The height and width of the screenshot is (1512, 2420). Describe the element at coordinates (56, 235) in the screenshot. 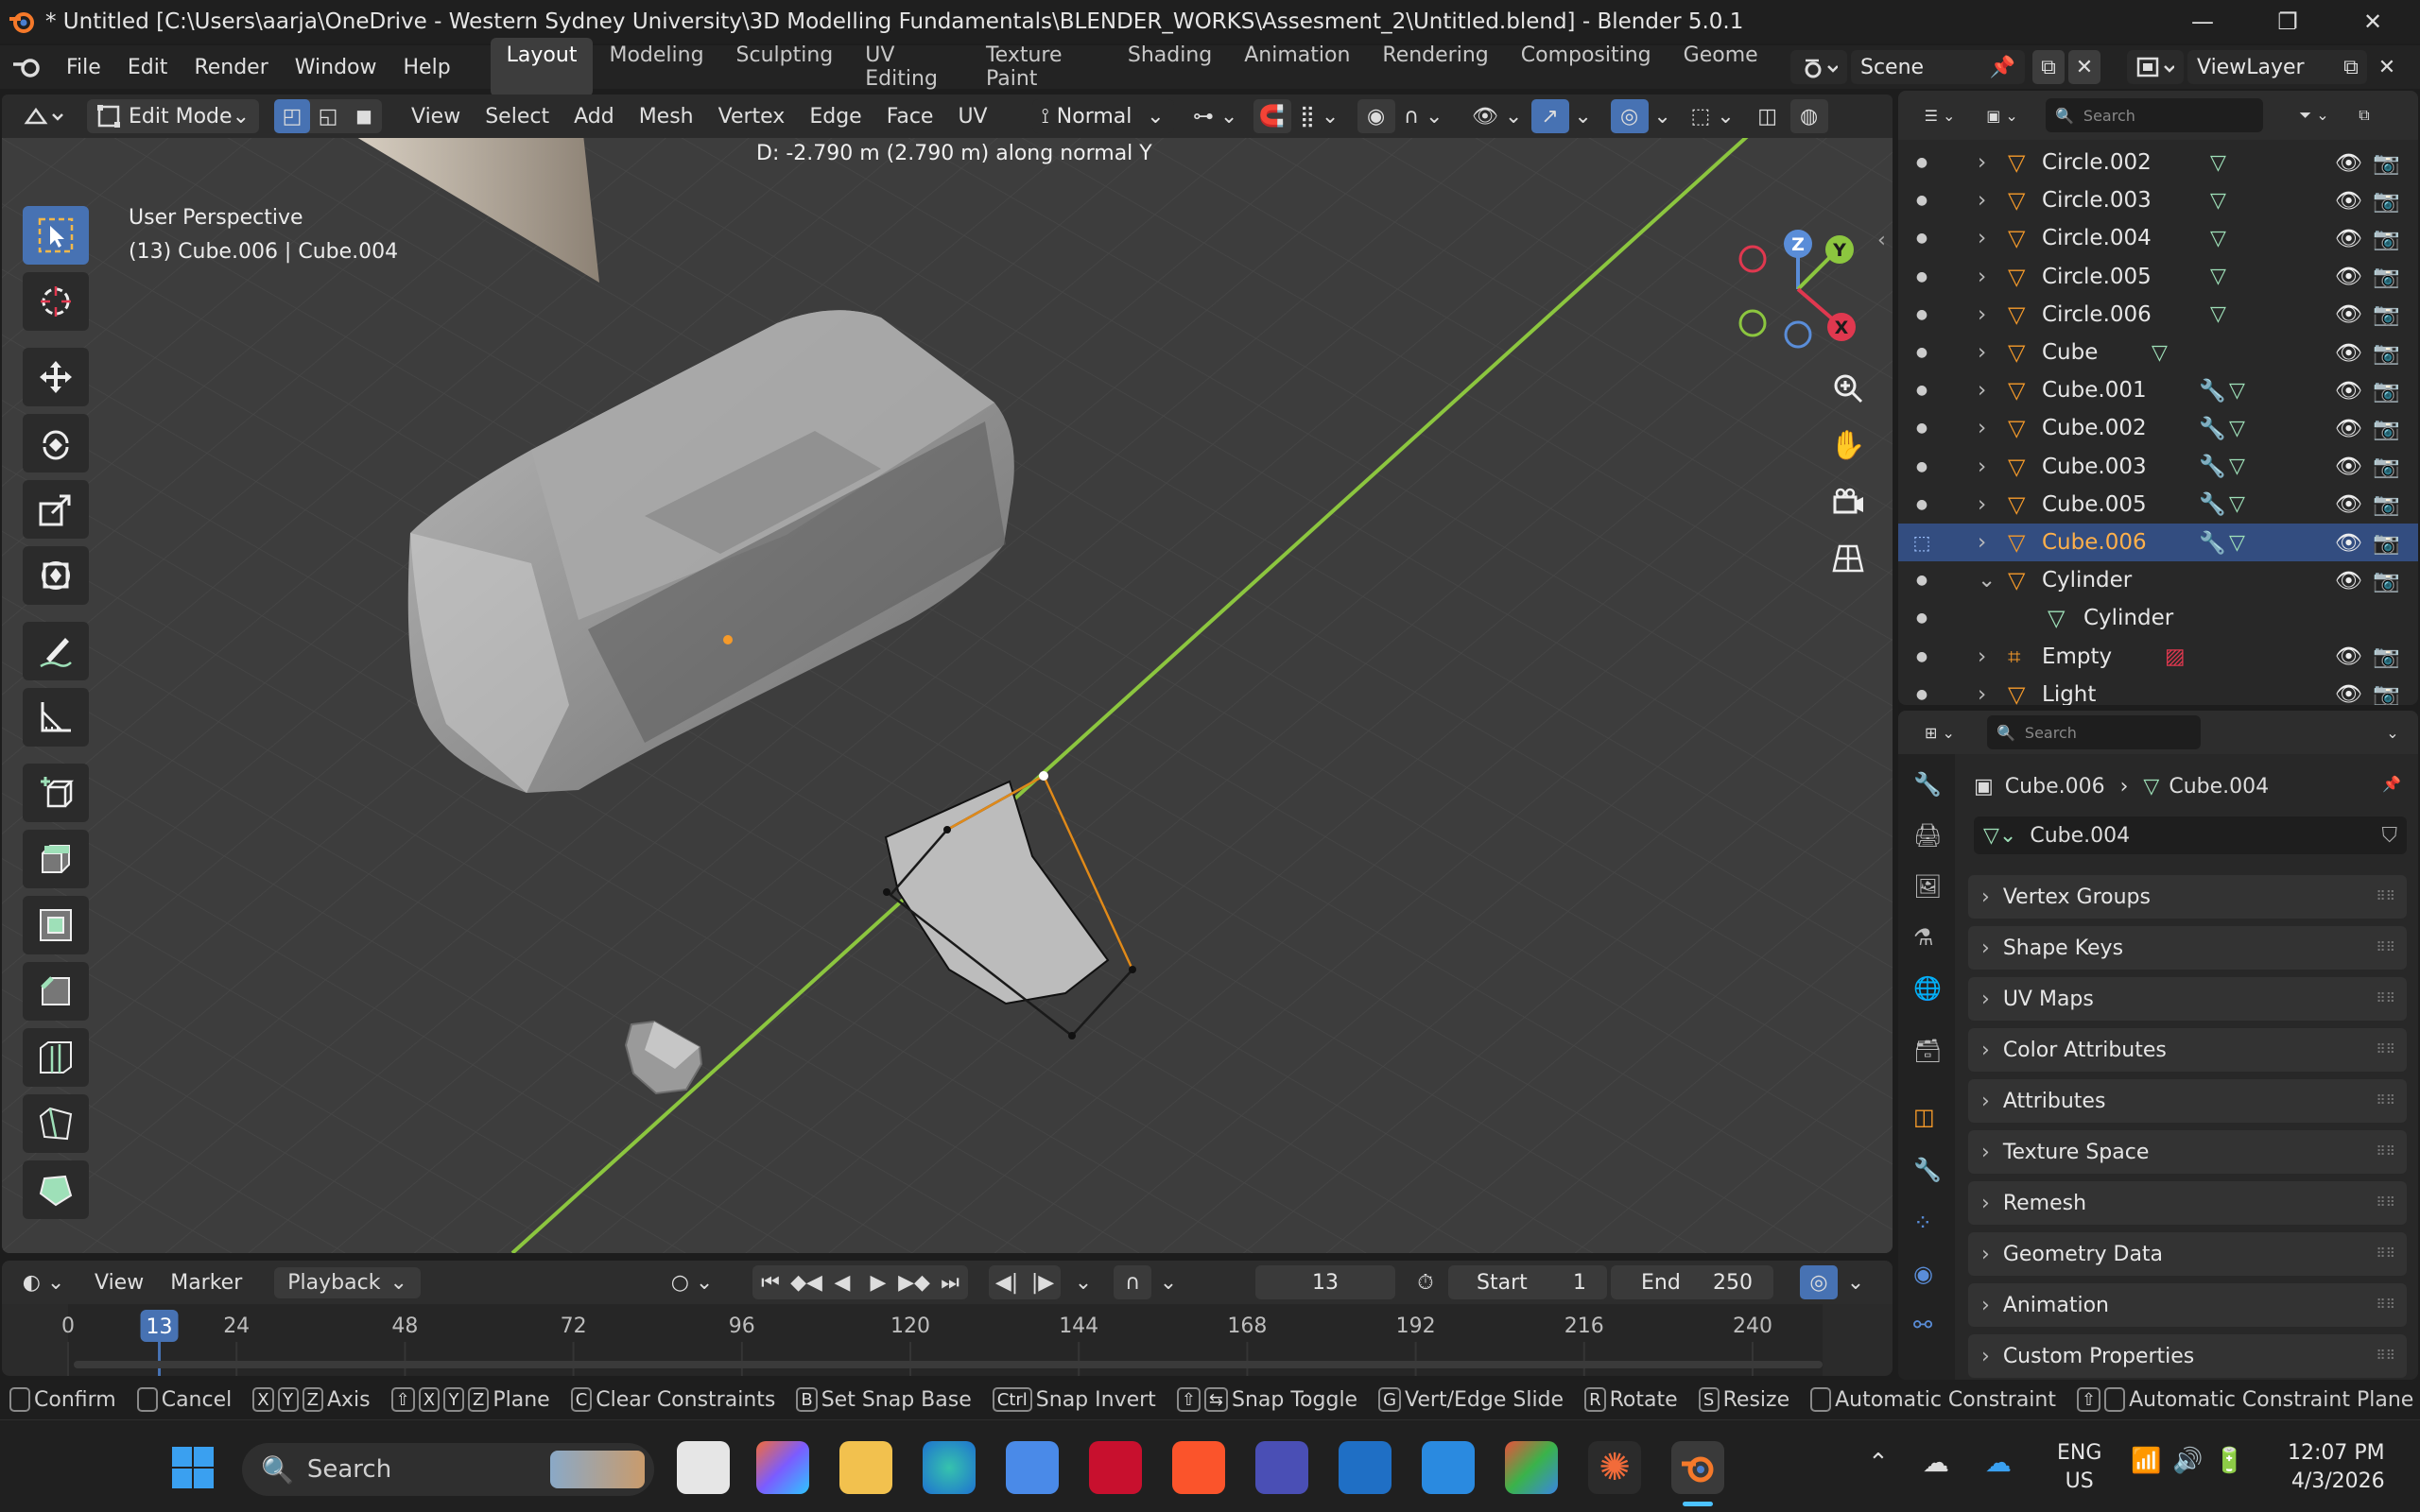

I see `select-box-tool` at that location.